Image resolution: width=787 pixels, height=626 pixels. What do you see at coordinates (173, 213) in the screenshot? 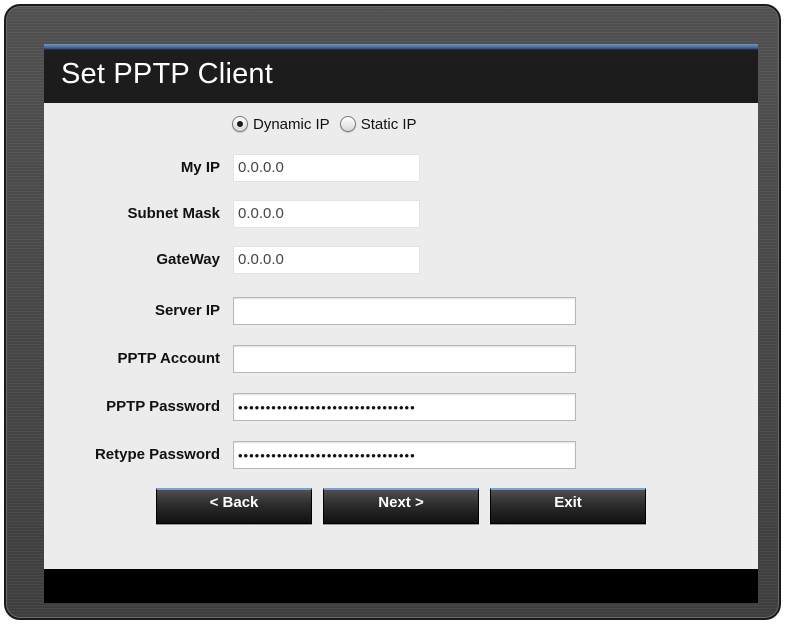
I see `subnet-mask-label: Subnet Mask` at bounding box center [173, 213].